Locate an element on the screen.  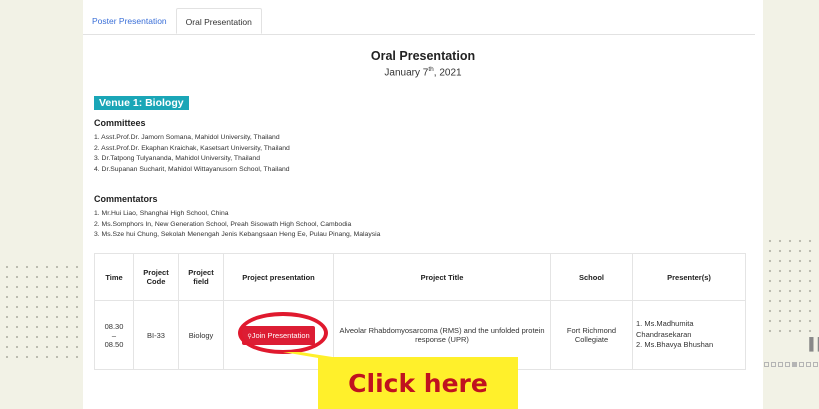
callout-pointer is located at coordinates (317, 356).